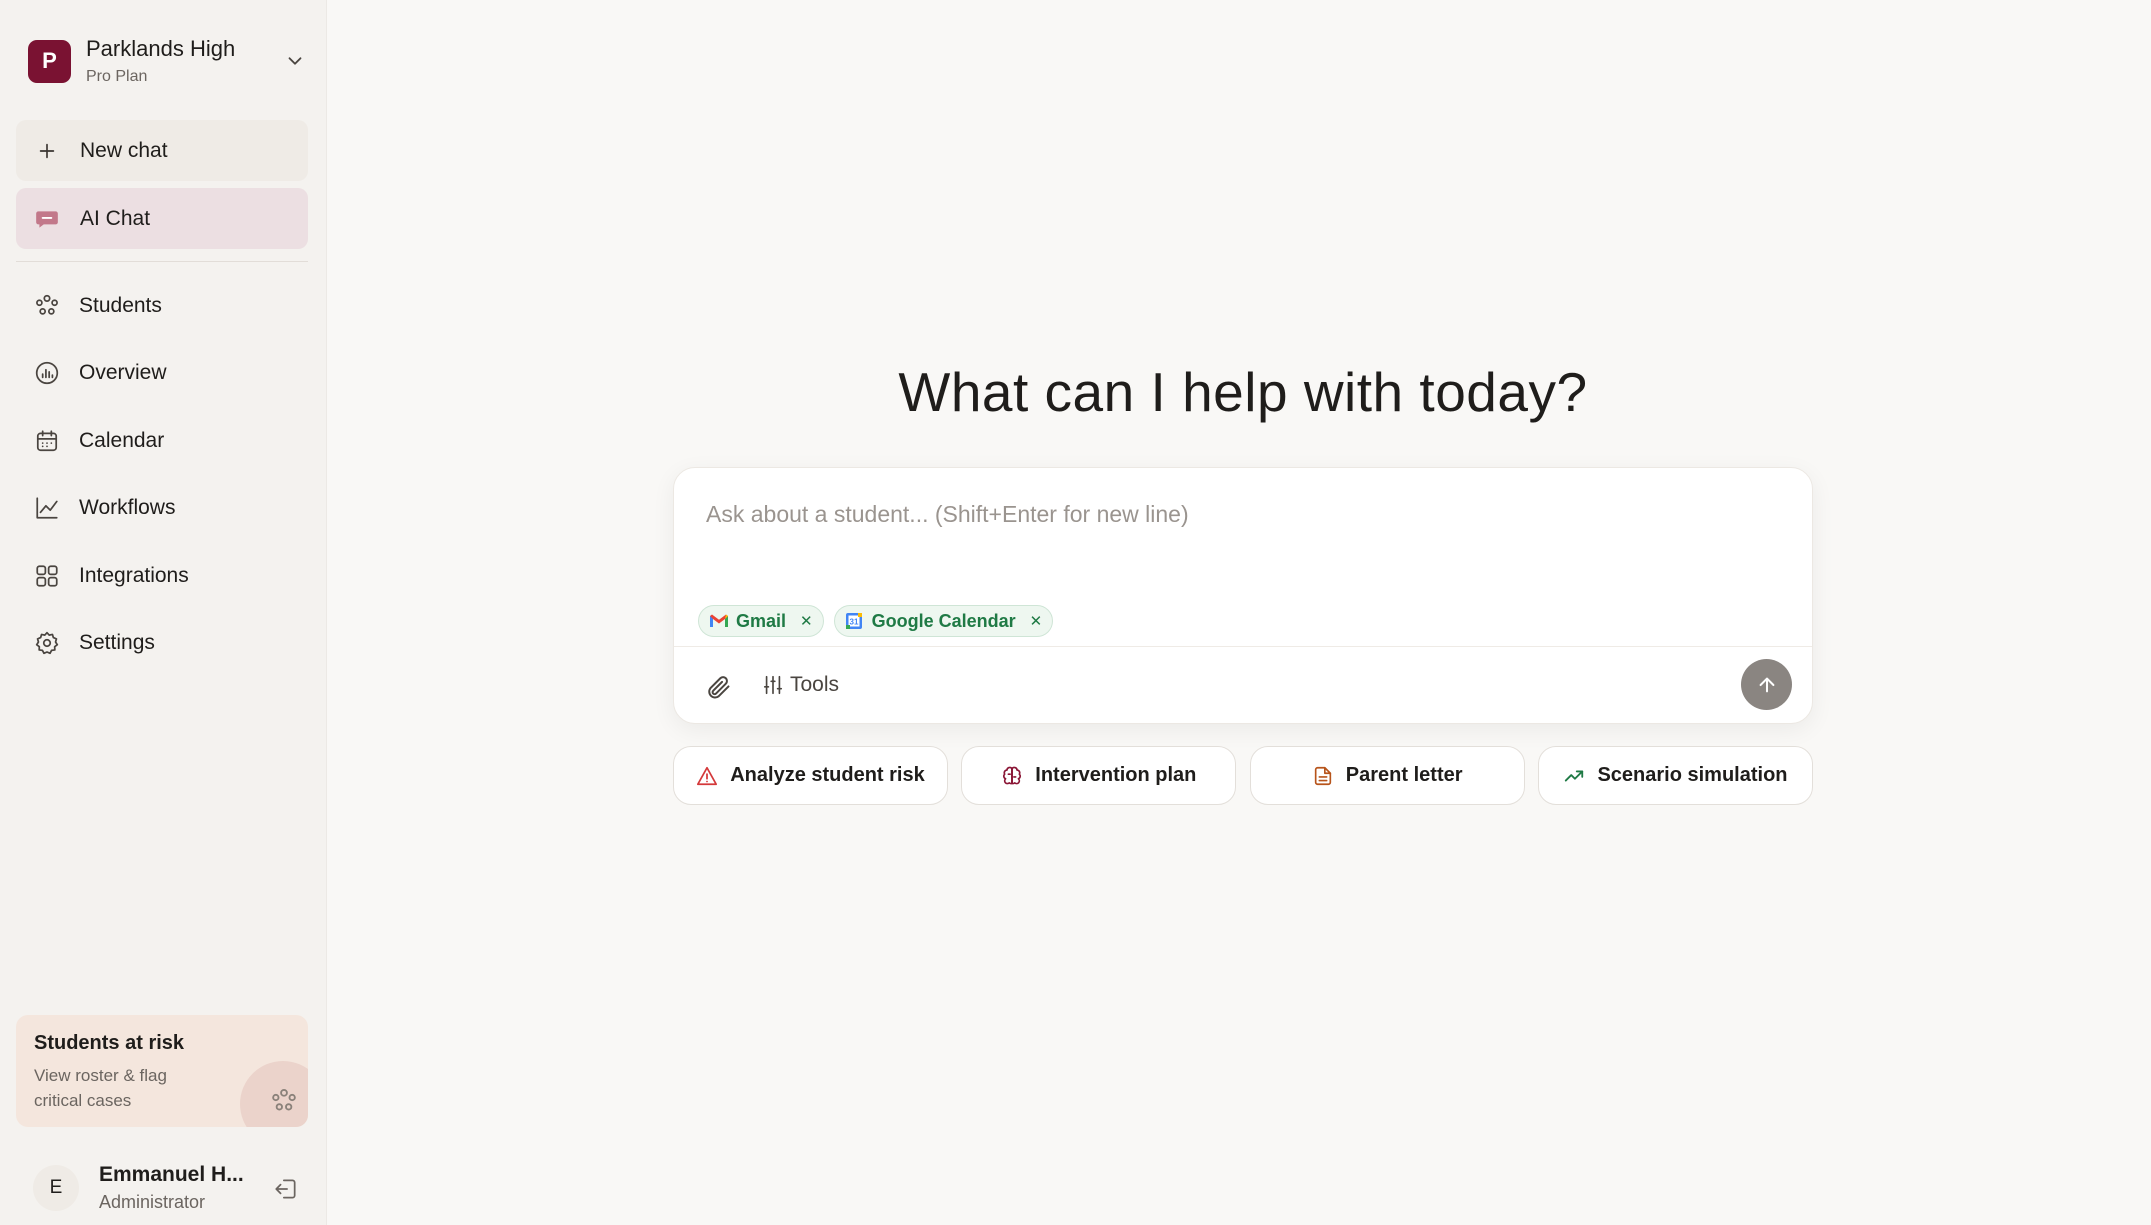 The image size is (2151, 1225). What do you see at coordinates (1012, 776) in the screenshot?
I see `brain-icon` at bounding box center [1012, 776].